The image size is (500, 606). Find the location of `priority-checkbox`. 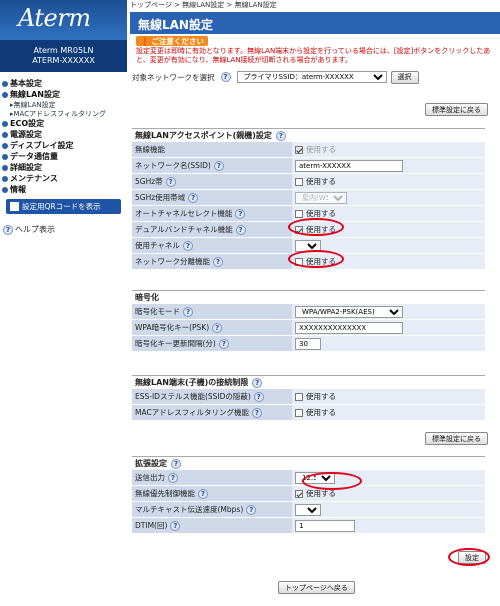

priority-checkbox is located at coordinates (299, 493).